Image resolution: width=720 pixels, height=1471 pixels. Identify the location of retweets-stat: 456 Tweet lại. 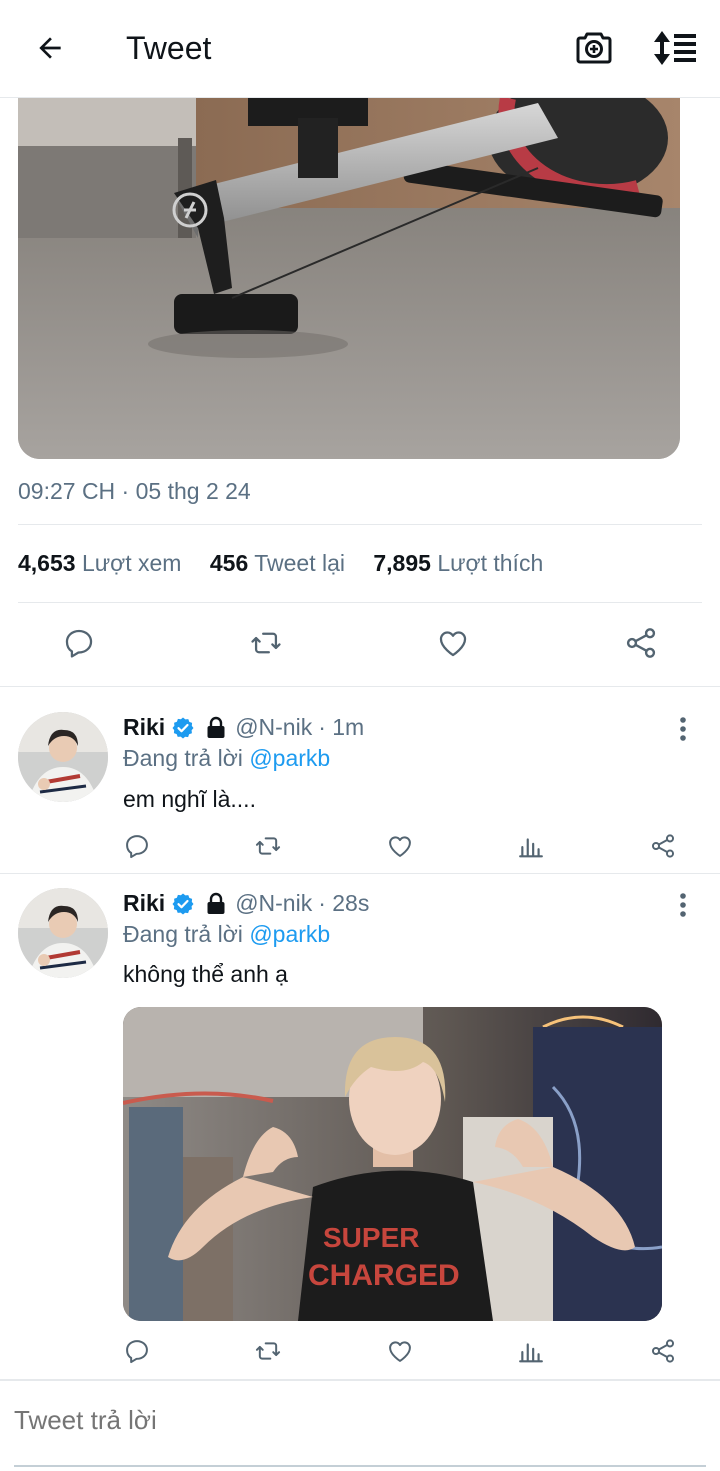
(277, 563).